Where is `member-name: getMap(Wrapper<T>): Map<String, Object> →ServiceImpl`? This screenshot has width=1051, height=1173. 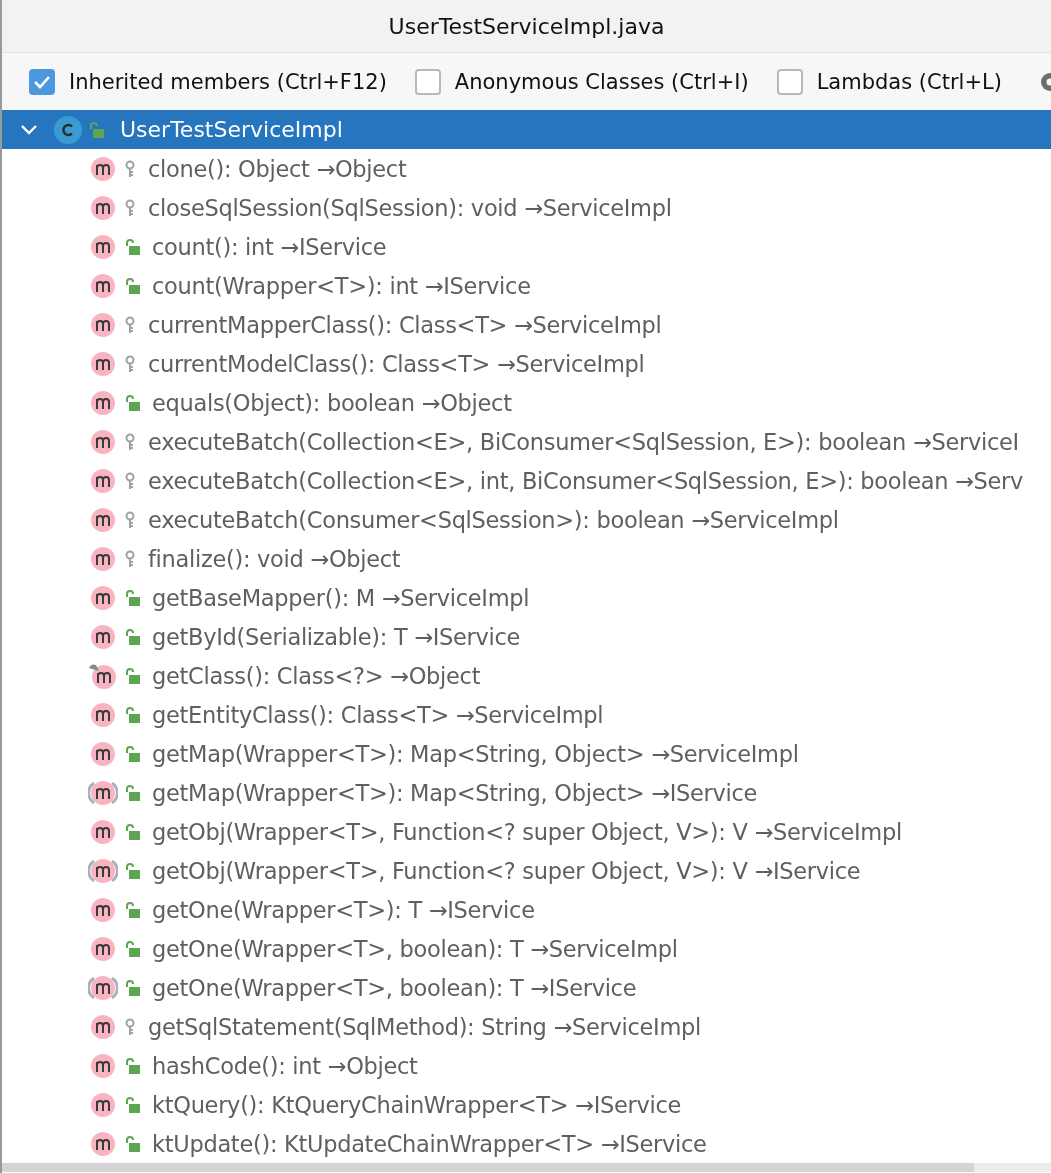 member-name: getMap(Wrapper<T>): Map<String, Object> →ServiceImpl is located at coordinates (475, 753).